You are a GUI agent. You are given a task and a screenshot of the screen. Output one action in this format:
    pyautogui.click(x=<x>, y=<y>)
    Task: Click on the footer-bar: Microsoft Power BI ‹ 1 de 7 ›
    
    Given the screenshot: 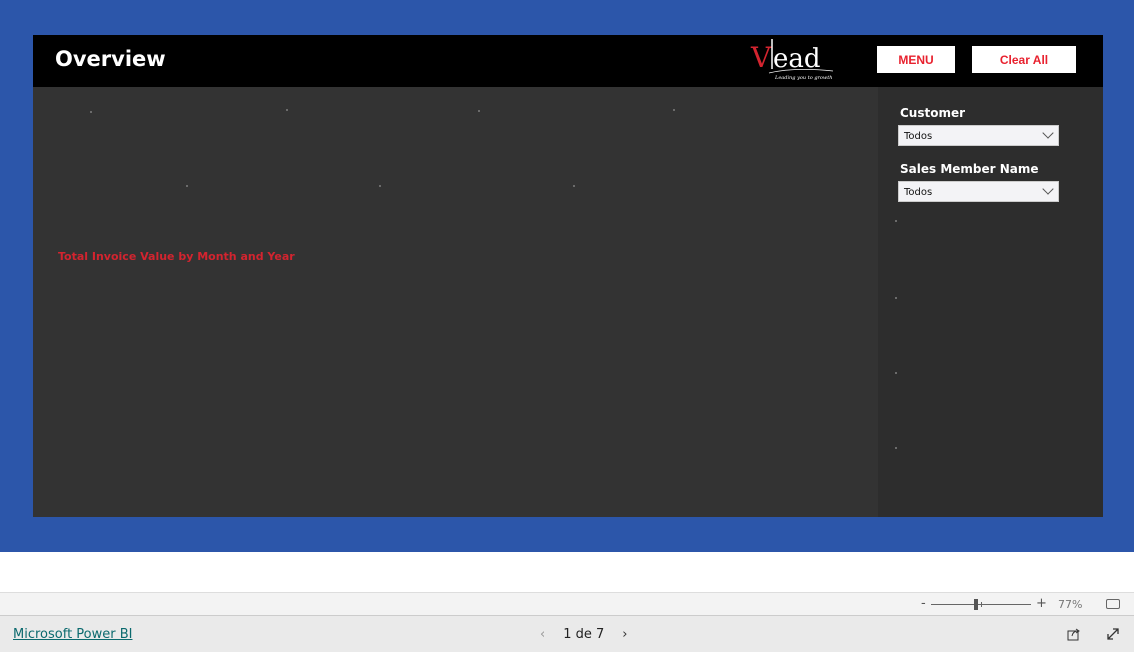 What is the action you would take?
    pyautogui.click(x=567, y=634)
    